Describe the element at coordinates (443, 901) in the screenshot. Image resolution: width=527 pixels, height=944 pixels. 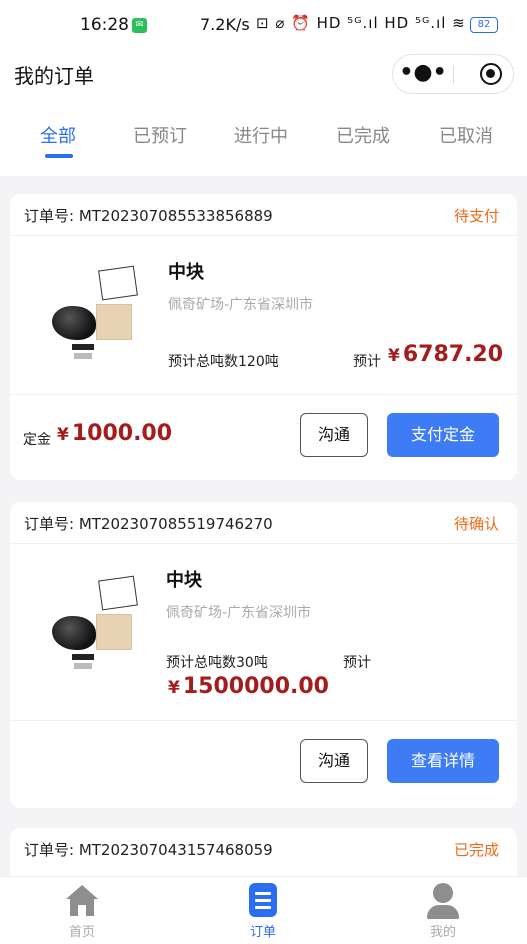
I see `profile-icon` at that location.